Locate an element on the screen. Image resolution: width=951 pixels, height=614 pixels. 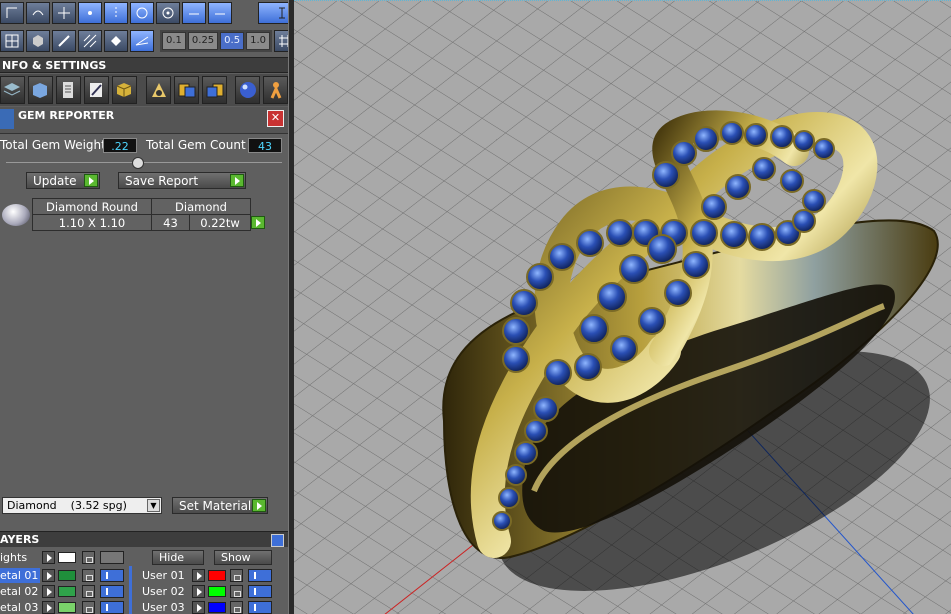
cube-view-icon is located at coordinates (38, 41).